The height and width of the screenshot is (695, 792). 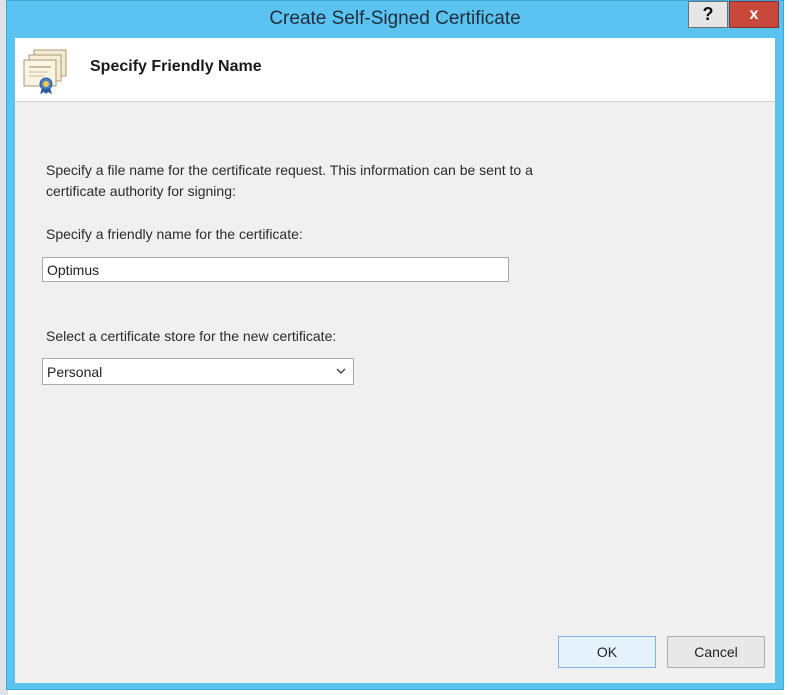 I want to click on ok-button: OK, so click(x=607, y=652).